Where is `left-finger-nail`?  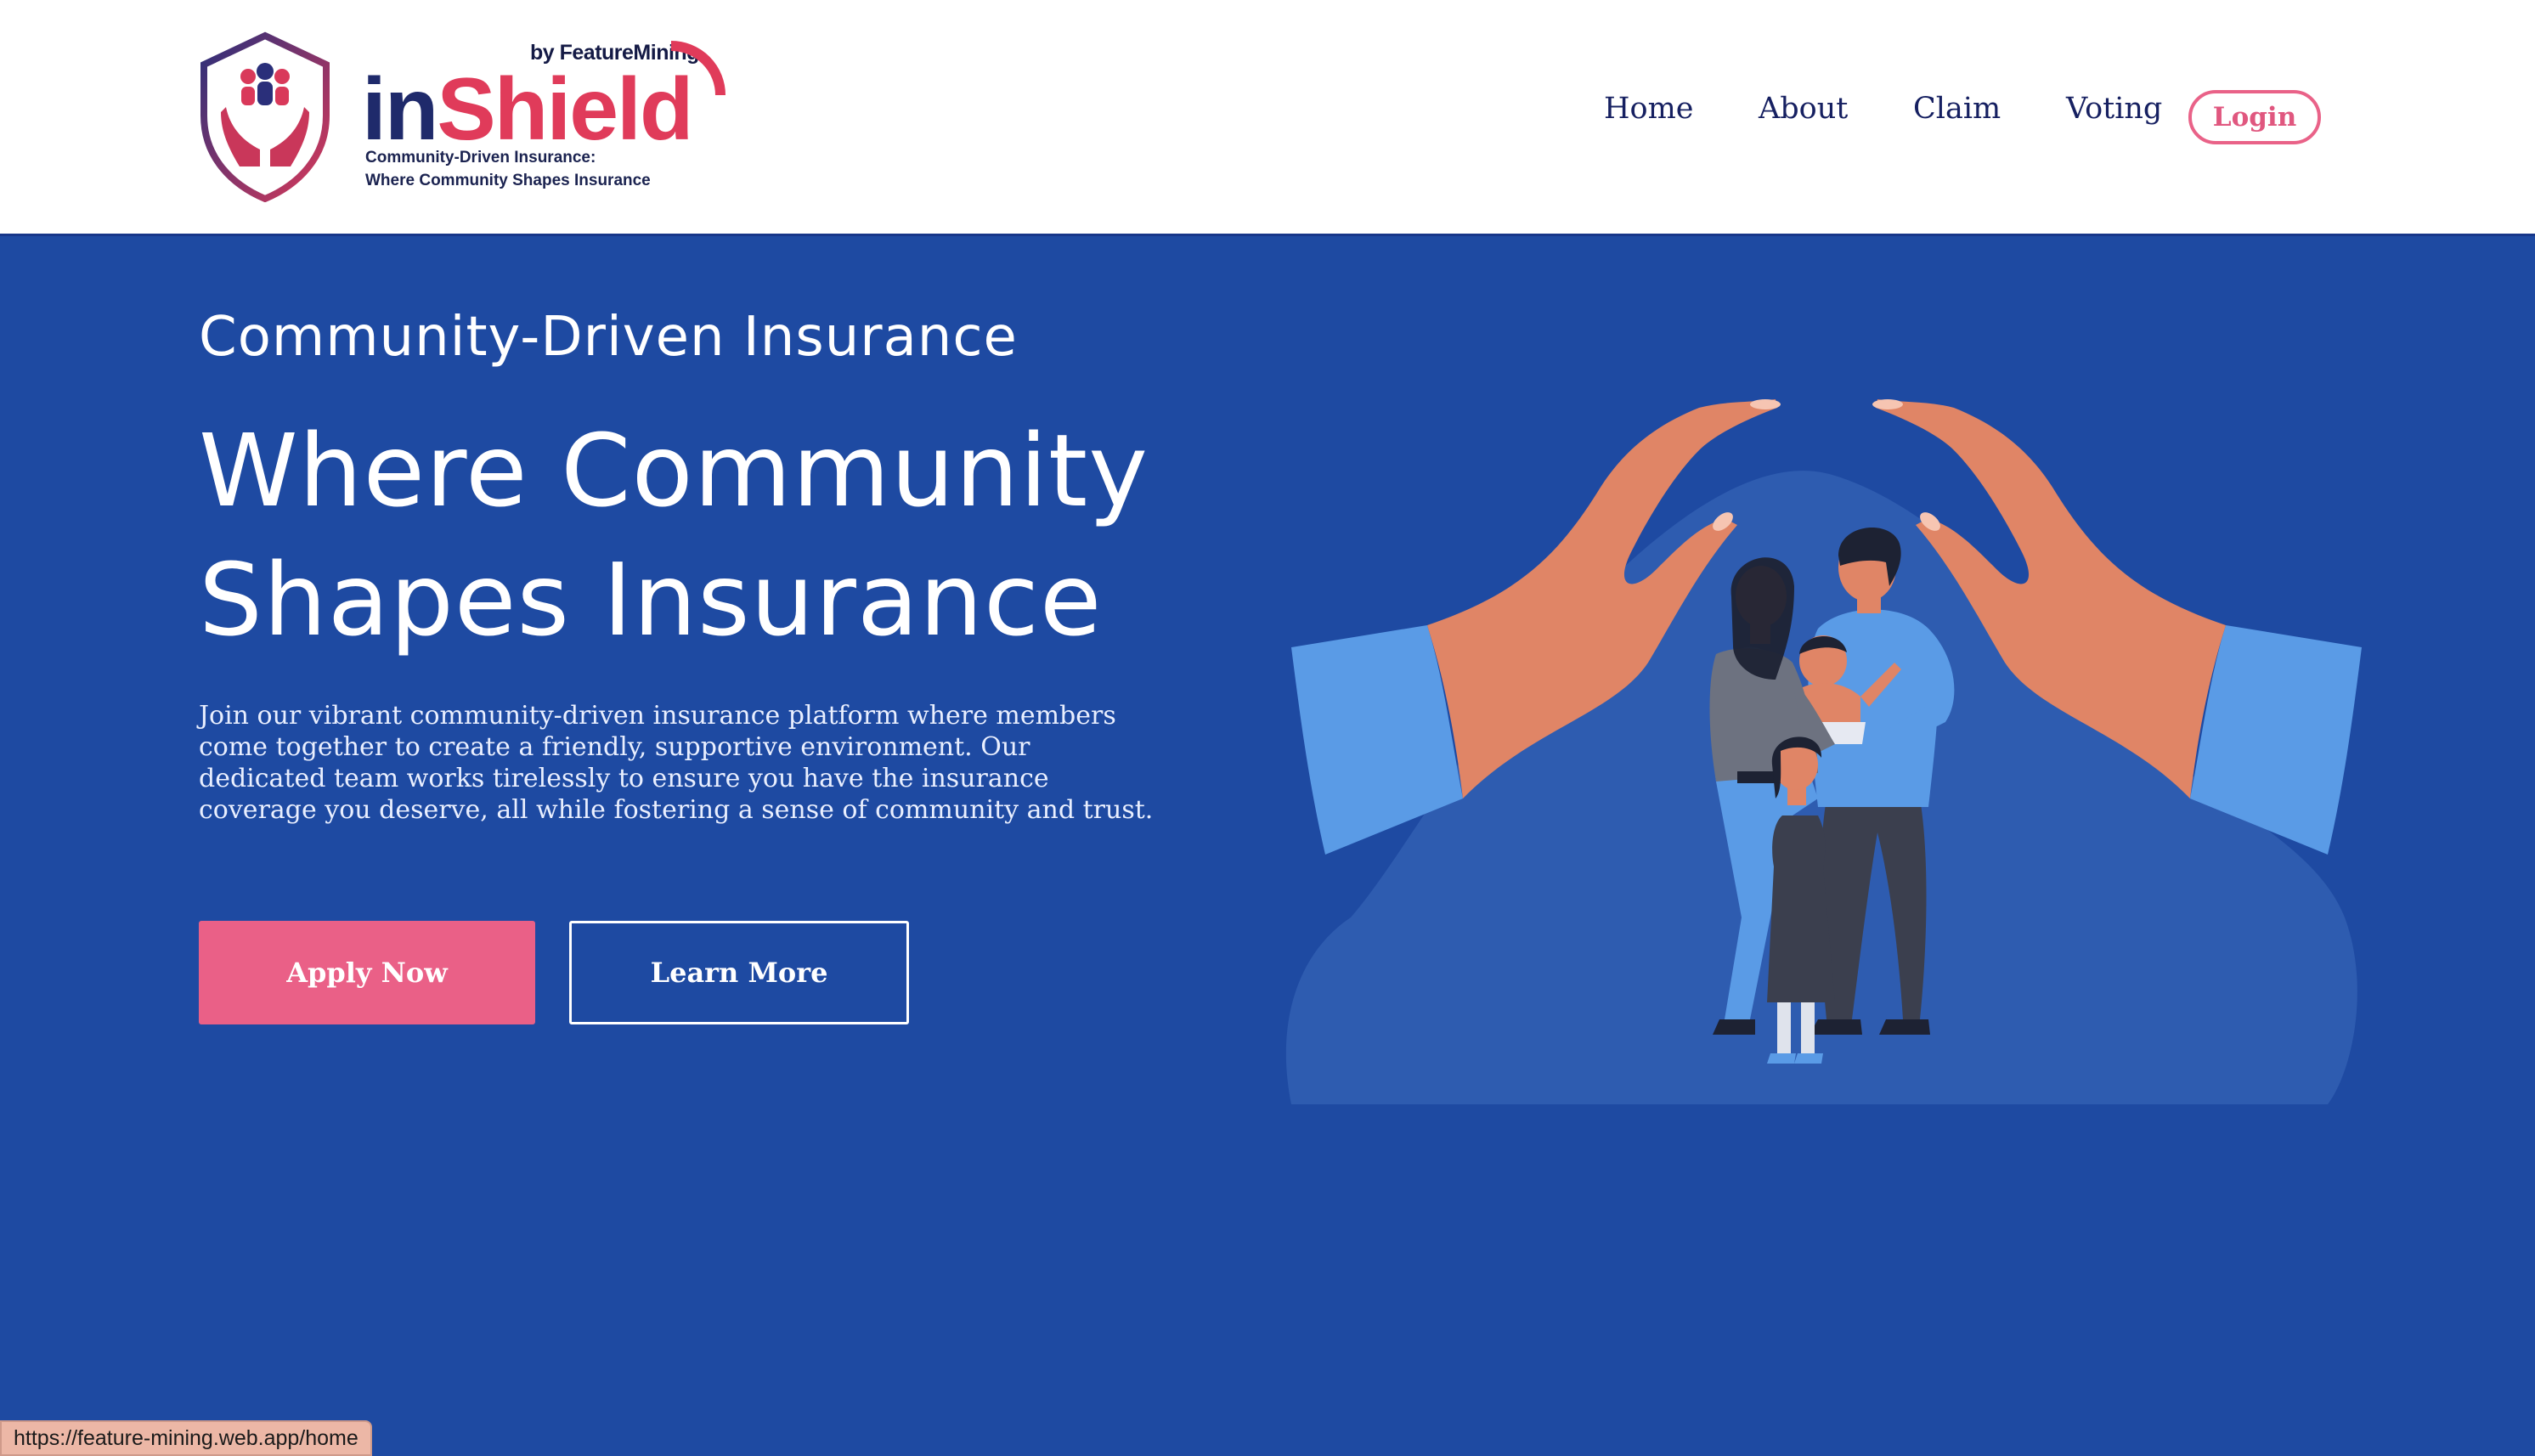 left-finger-nail is located at coordinates (1765, 404).